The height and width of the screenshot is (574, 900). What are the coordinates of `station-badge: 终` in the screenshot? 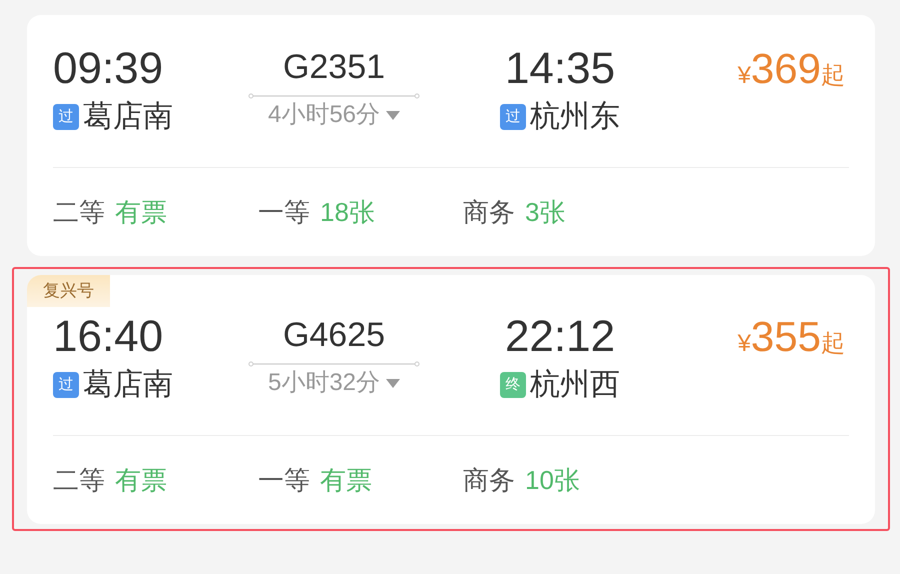 It's located at (513, 385).